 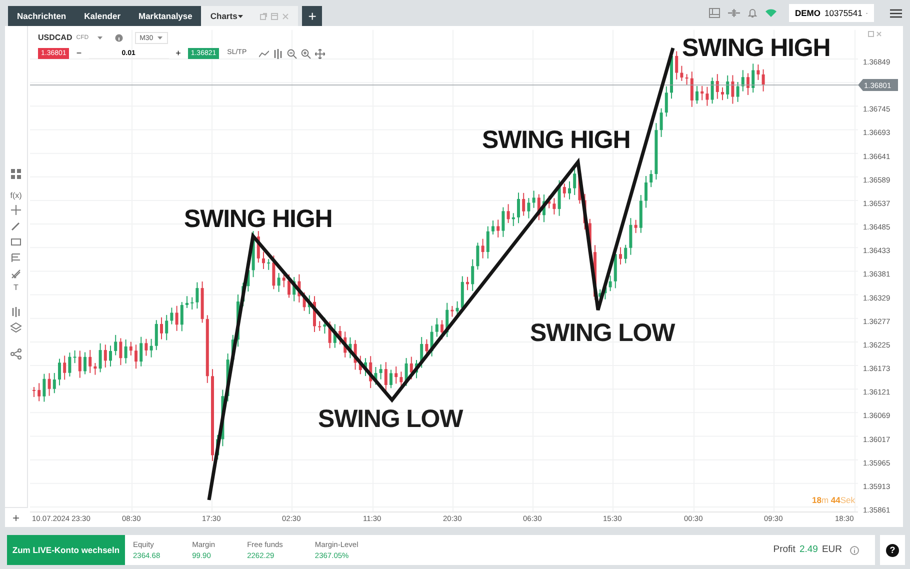 I want to click on decrease-button: −, so click(x=79, y=53).